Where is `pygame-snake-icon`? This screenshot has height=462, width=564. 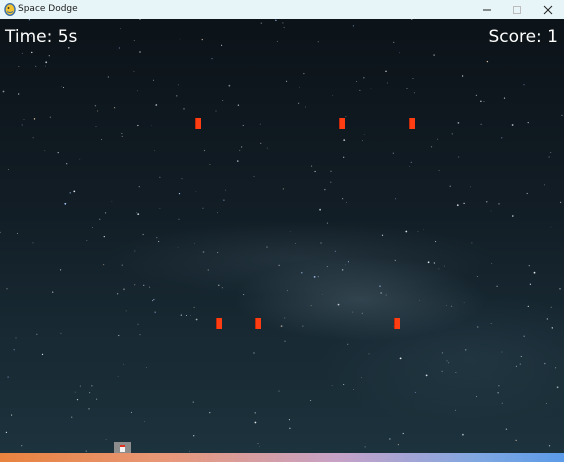
pygame-snake-icon is located at coordinates (10, 9).